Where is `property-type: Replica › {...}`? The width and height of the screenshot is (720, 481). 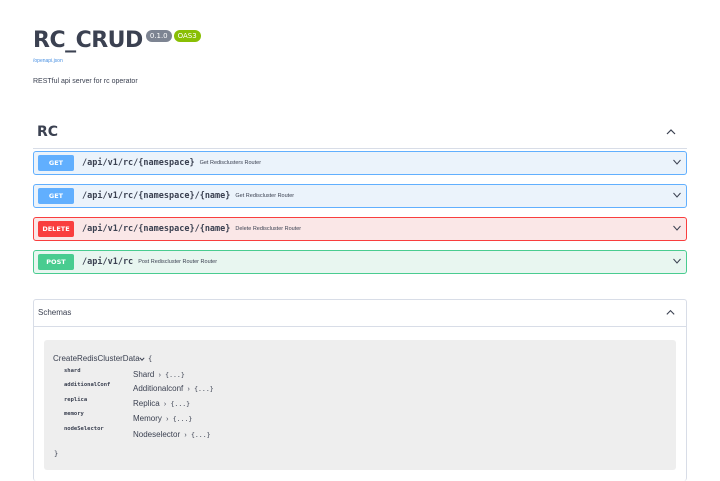
property-type: Replica › {...} is located at coordinates (161, 403).